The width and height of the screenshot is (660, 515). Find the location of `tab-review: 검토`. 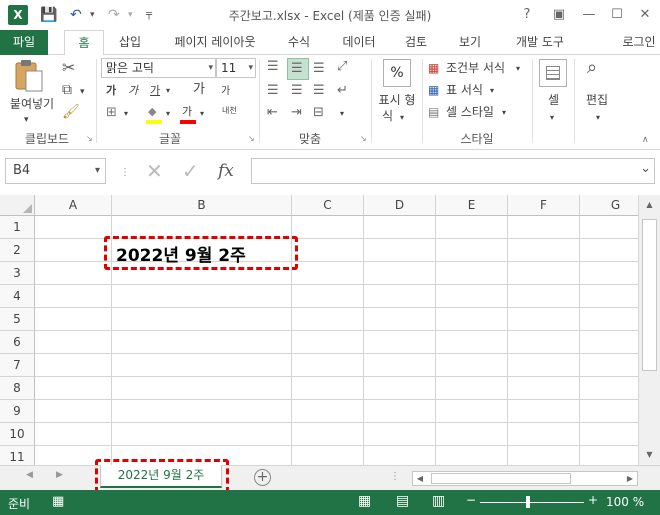

tab-review: 검토 is located at coordinates (416, 42).